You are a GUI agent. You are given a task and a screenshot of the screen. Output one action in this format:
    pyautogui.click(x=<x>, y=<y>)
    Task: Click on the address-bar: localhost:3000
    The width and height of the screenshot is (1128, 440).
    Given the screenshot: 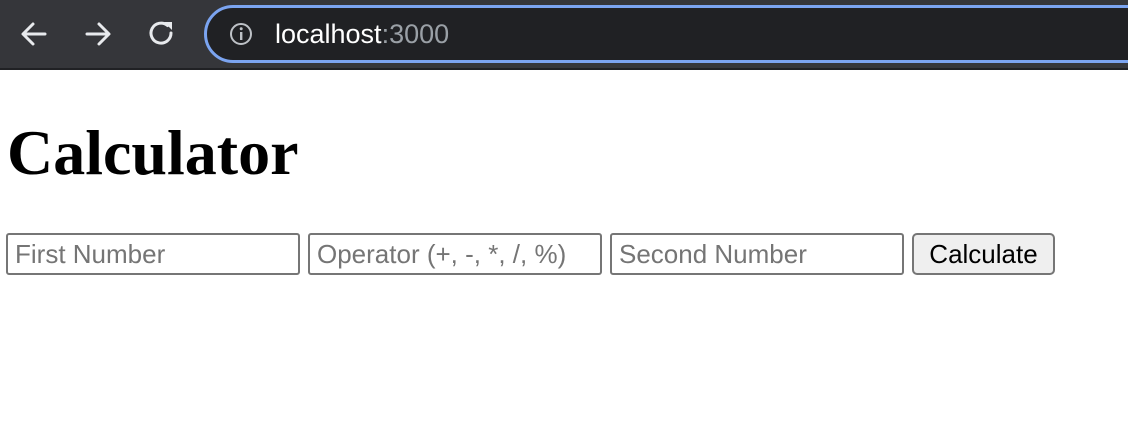 What is the action you would take?
    pyautogui.click(x=666, y=34)
    